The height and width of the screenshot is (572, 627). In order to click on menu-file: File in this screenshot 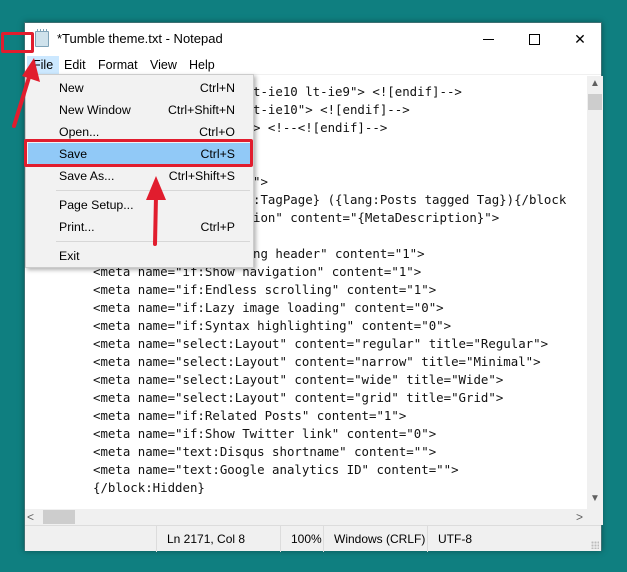, I will do `click(43, 65)`.